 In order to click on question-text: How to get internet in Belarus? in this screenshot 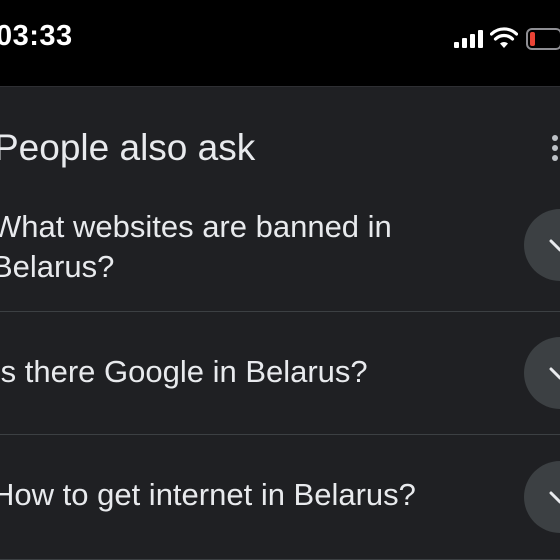, I will do `click(231, 495)`.